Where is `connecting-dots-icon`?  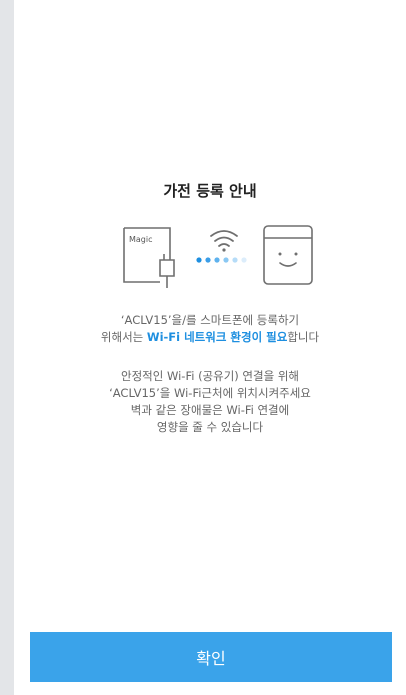 connecting-dots-icon is located at coordinates (221, 260).